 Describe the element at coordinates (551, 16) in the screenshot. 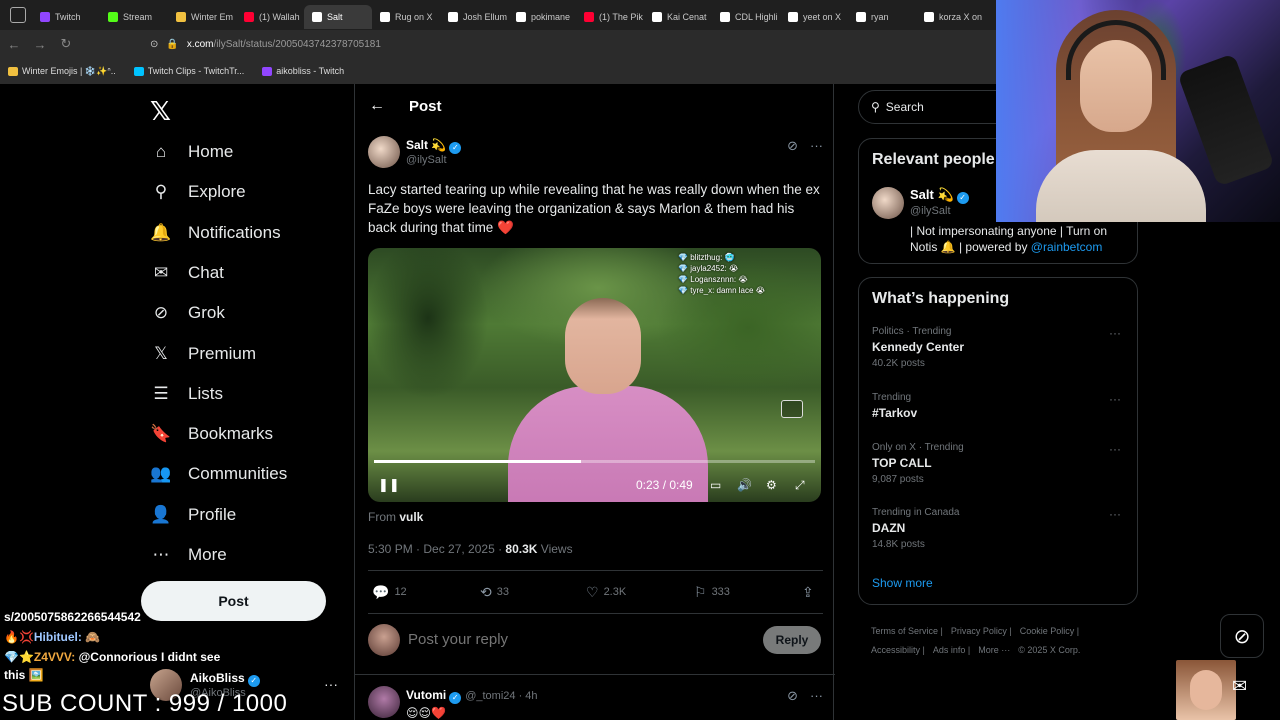

I see `tab-label: pokimane` at that location.